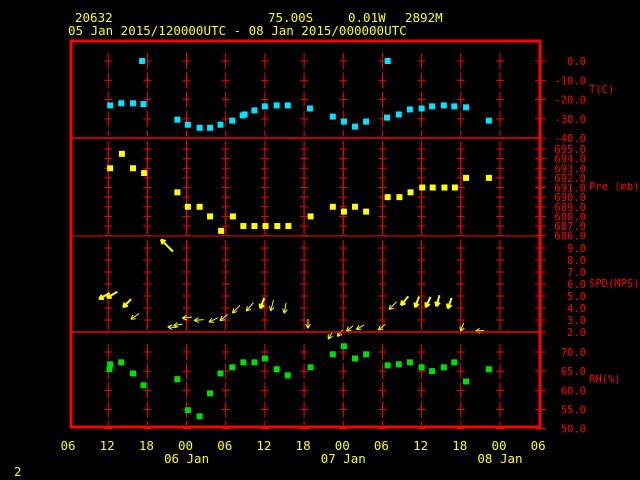 Image resolution: width=640 pixels, height=480 pixels. What do you see at coordinates (576, 273) in the screenshot?
I see `y-tick-label: 7.0` at bounding box center [576, 273].